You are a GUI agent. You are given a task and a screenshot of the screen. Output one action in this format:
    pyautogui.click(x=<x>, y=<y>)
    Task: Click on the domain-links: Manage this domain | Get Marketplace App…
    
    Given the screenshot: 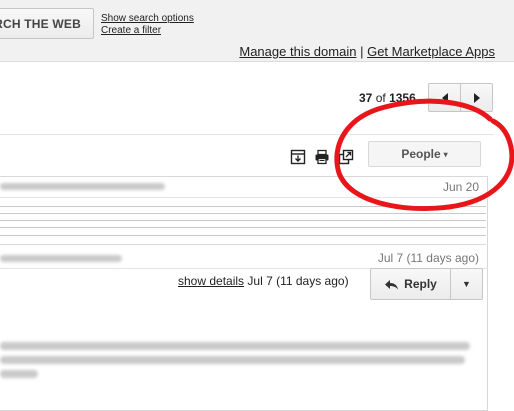 What is the action you would take?
    pyautogui.click(x=367, y=51)
    